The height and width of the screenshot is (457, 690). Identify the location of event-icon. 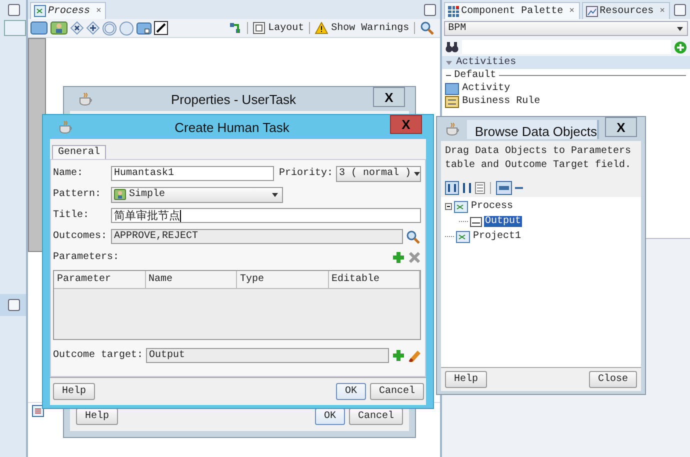
(126, 28).